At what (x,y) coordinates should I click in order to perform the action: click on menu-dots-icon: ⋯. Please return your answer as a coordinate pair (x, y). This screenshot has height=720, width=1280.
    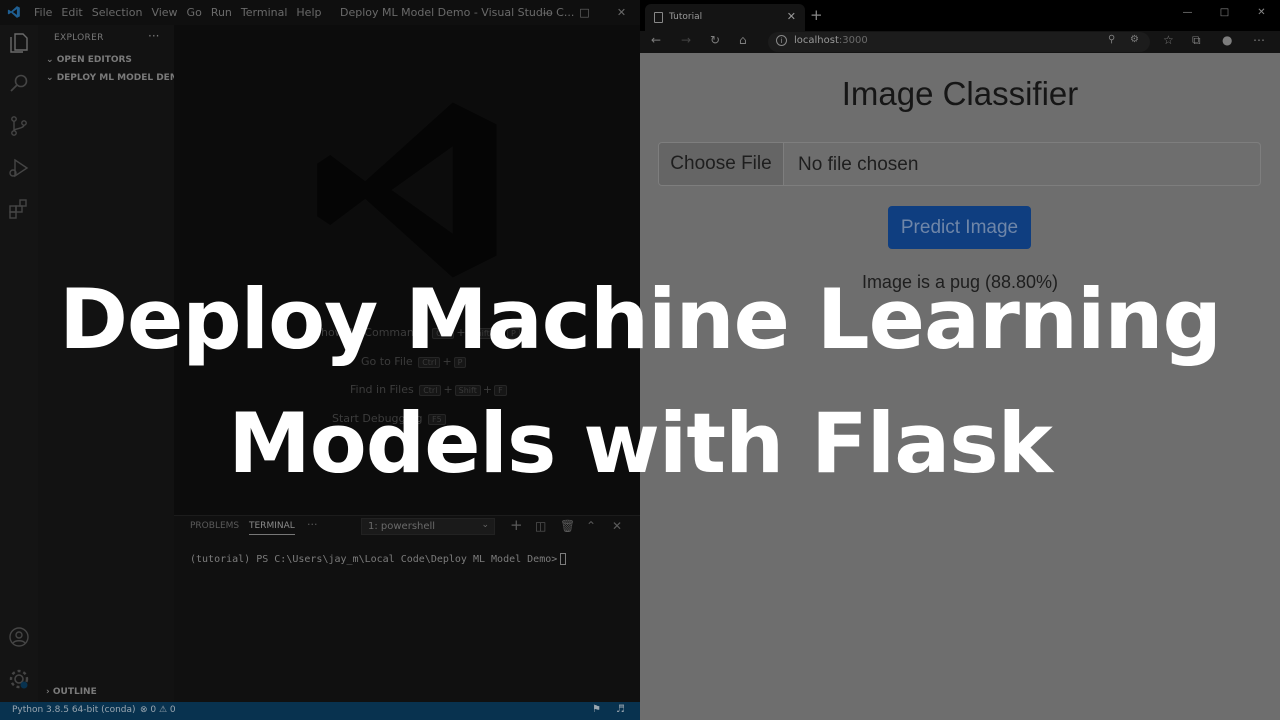
    Looking at the image, I should click on (1259, 40).